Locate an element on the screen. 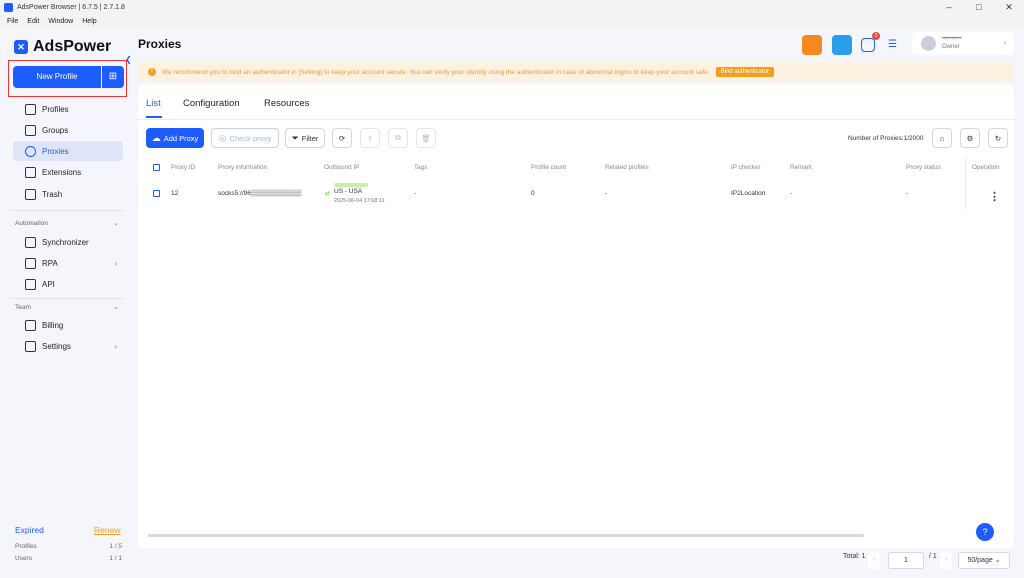 This screenshot has width=1024, height=578. column-header: Proxy ID is located at coordinates (183, 167).